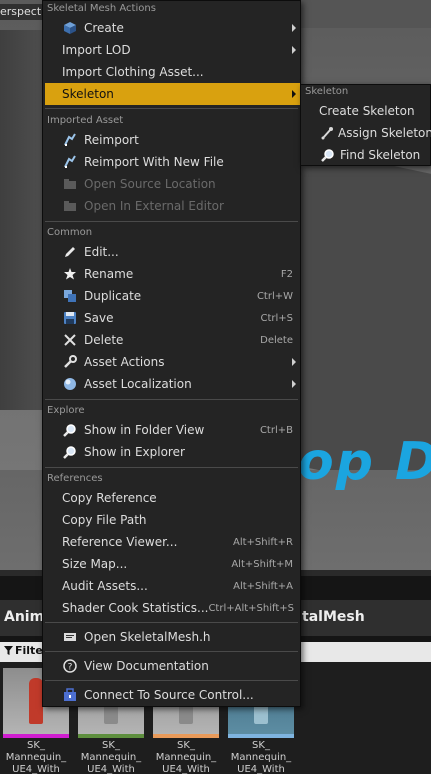  What do you see at coordinates (144, 430) in the screenshot?
I see `menu-item-label: Show in Folder View` at bounding box center [144, 430].